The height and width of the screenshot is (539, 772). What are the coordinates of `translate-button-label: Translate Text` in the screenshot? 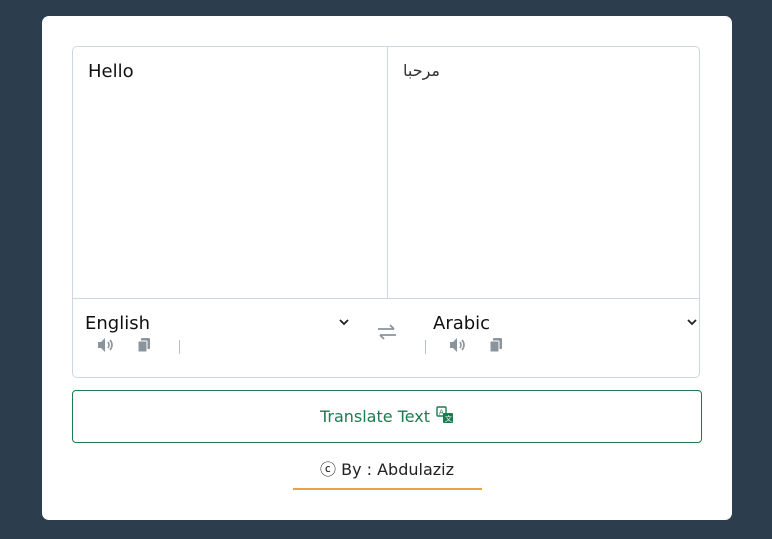 It's located at (375, 416).